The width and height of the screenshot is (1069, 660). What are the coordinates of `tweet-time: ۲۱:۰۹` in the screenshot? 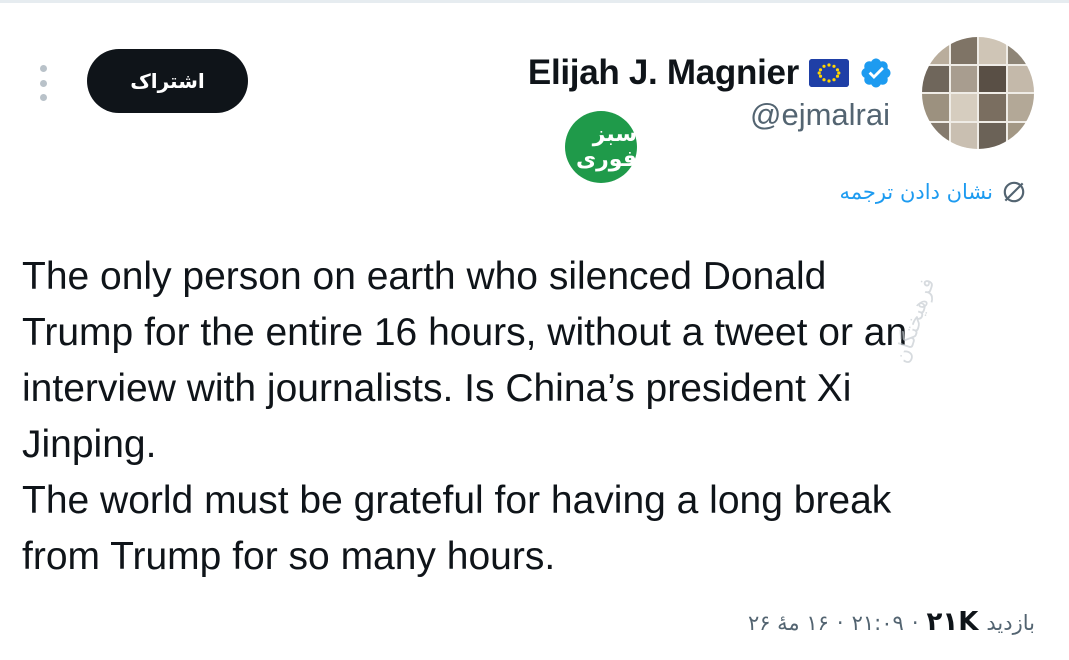 It's located at (878, 623).